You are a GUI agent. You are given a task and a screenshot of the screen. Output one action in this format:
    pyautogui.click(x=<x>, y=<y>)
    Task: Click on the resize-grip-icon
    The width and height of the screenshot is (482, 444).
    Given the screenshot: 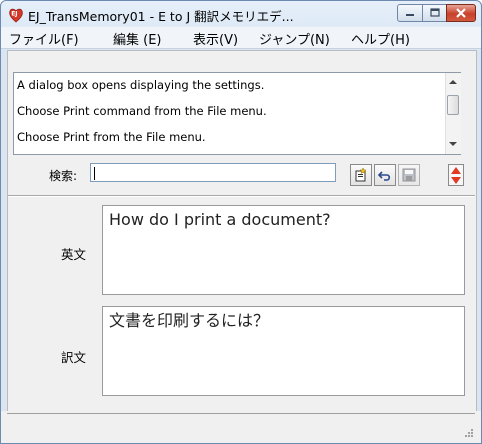 What is the action you would take?
    pyautogui.click(x=468, y=432)
    